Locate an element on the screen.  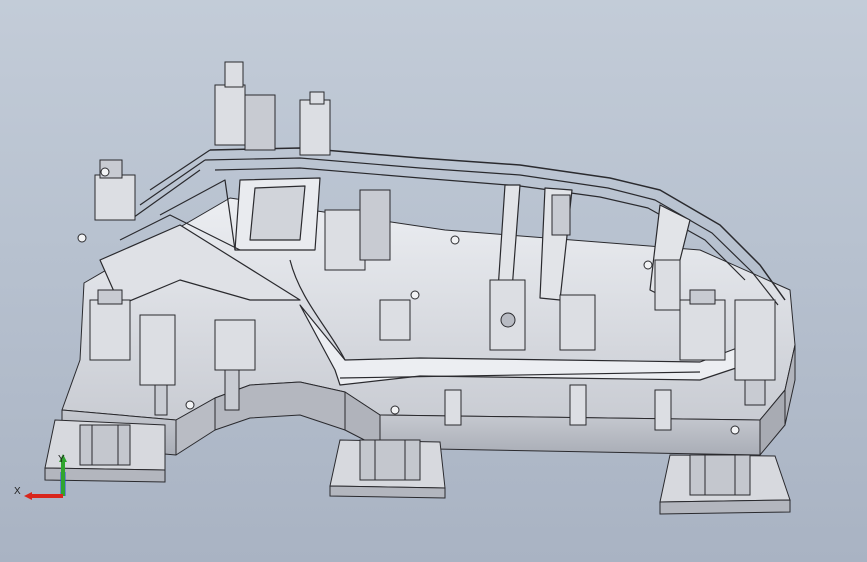
foot-front-center is located at coordinates (387, 469).